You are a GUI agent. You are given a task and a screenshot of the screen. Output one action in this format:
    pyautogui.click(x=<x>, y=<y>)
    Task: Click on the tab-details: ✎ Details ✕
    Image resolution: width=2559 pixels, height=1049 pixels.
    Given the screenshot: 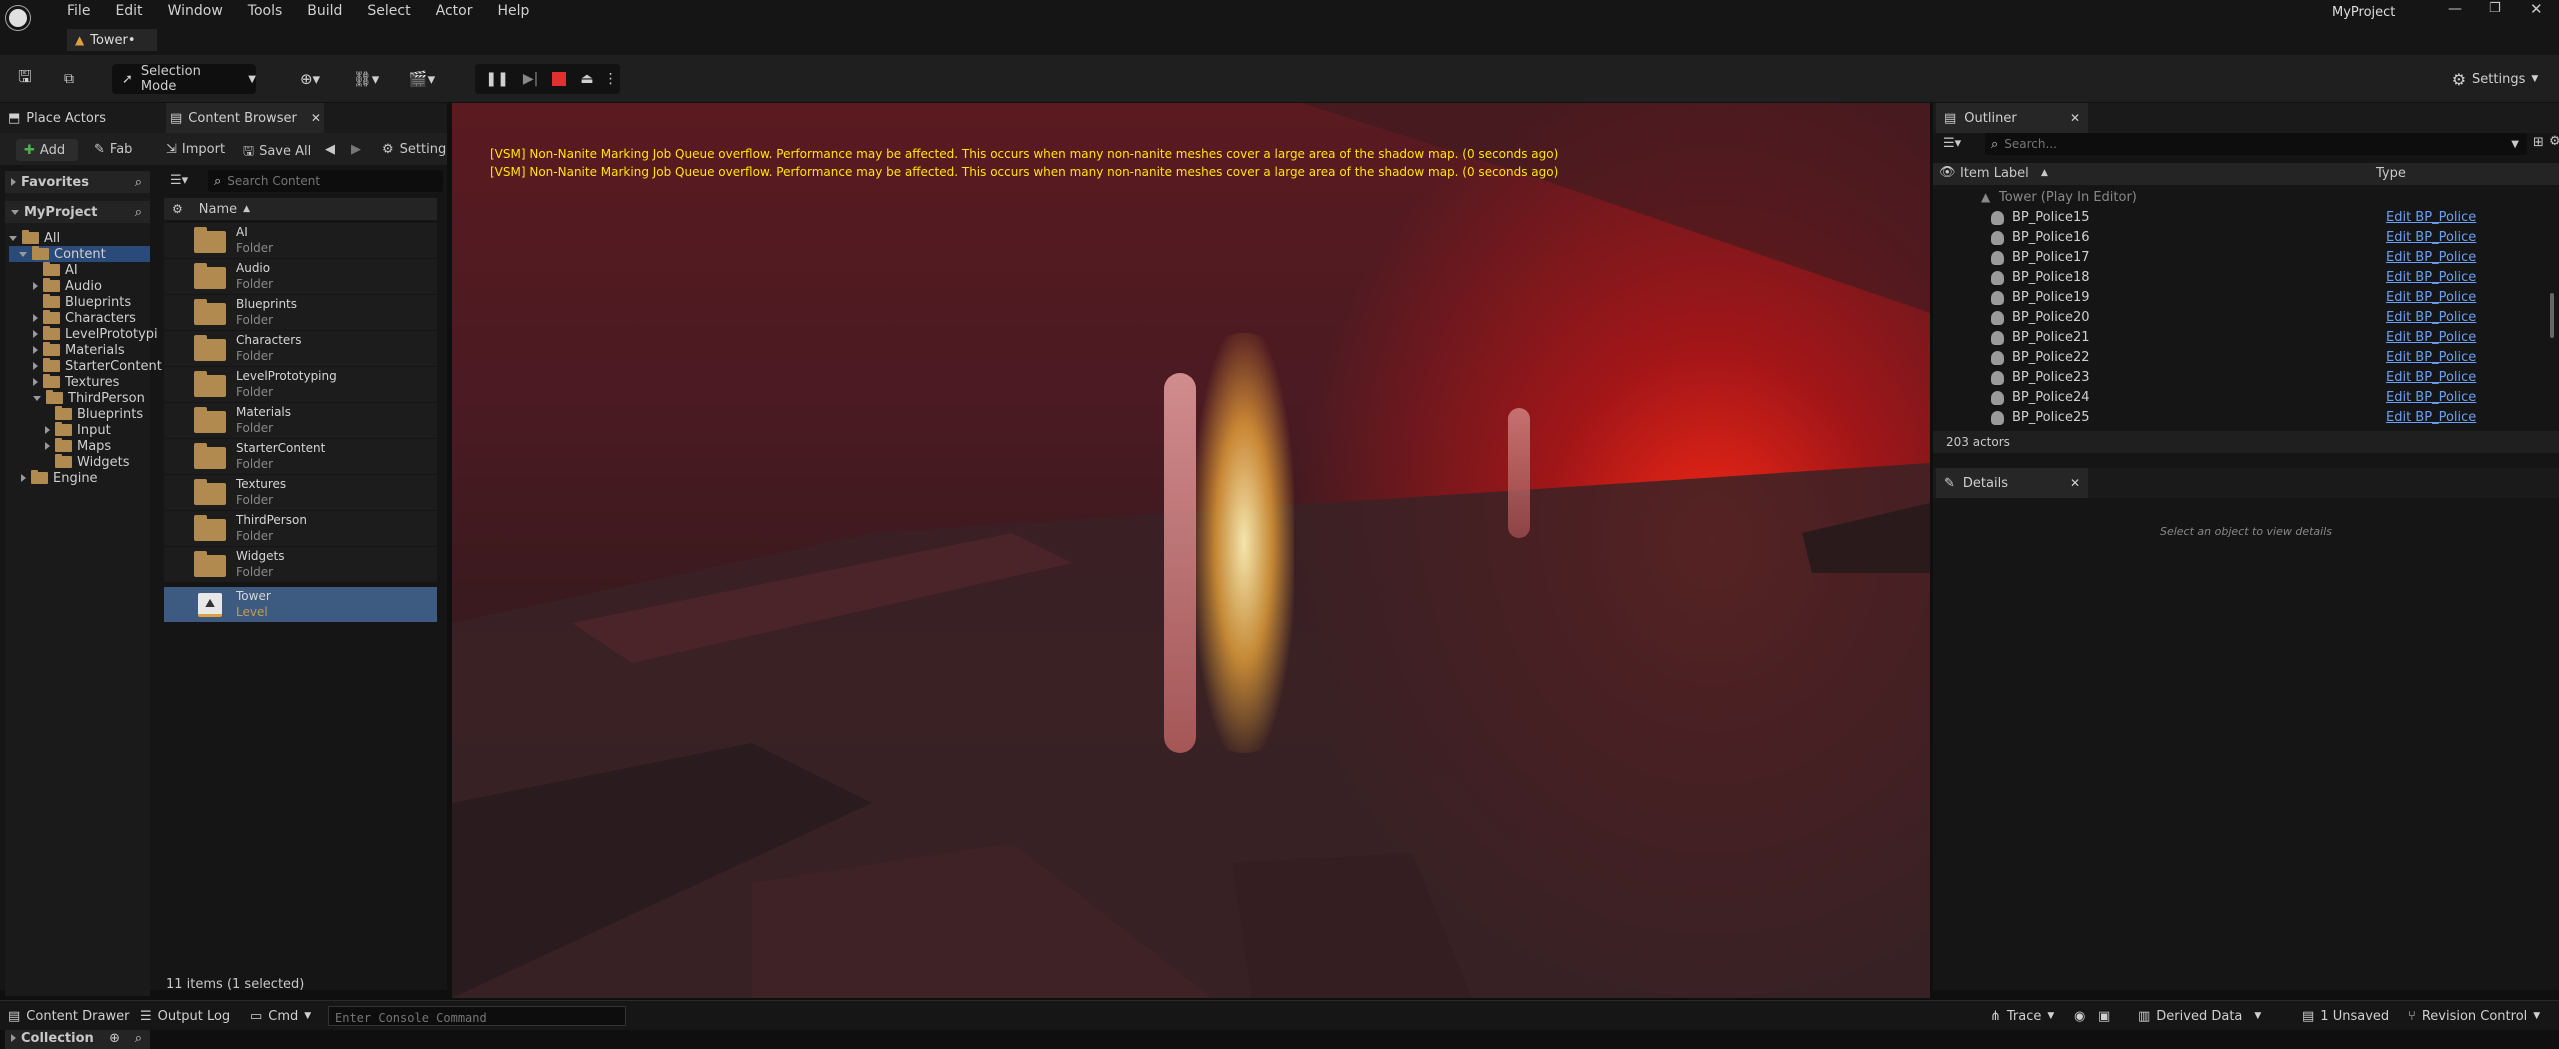 What is the action you would take?
    pyautogui.click(x=2012, y=483)
    